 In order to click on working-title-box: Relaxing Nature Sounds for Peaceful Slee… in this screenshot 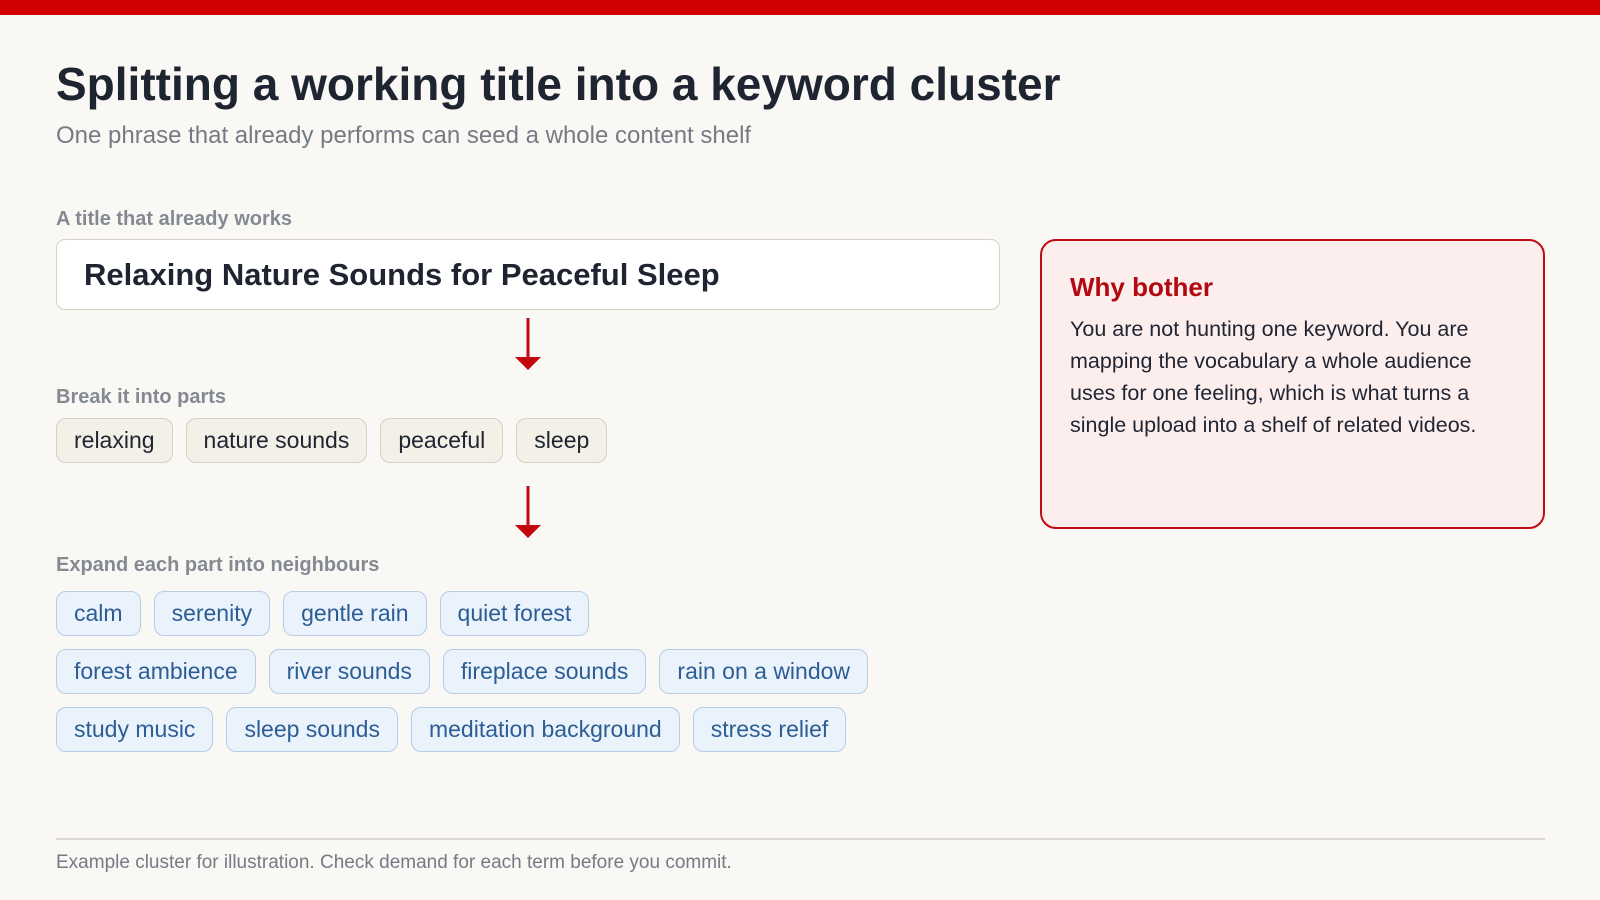, I will do `click(528, 274)`.